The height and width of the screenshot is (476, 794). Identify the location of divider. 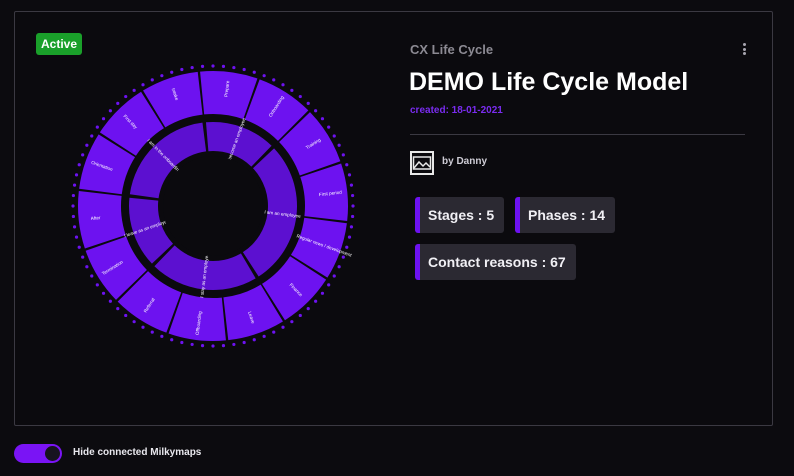
(577, 134).